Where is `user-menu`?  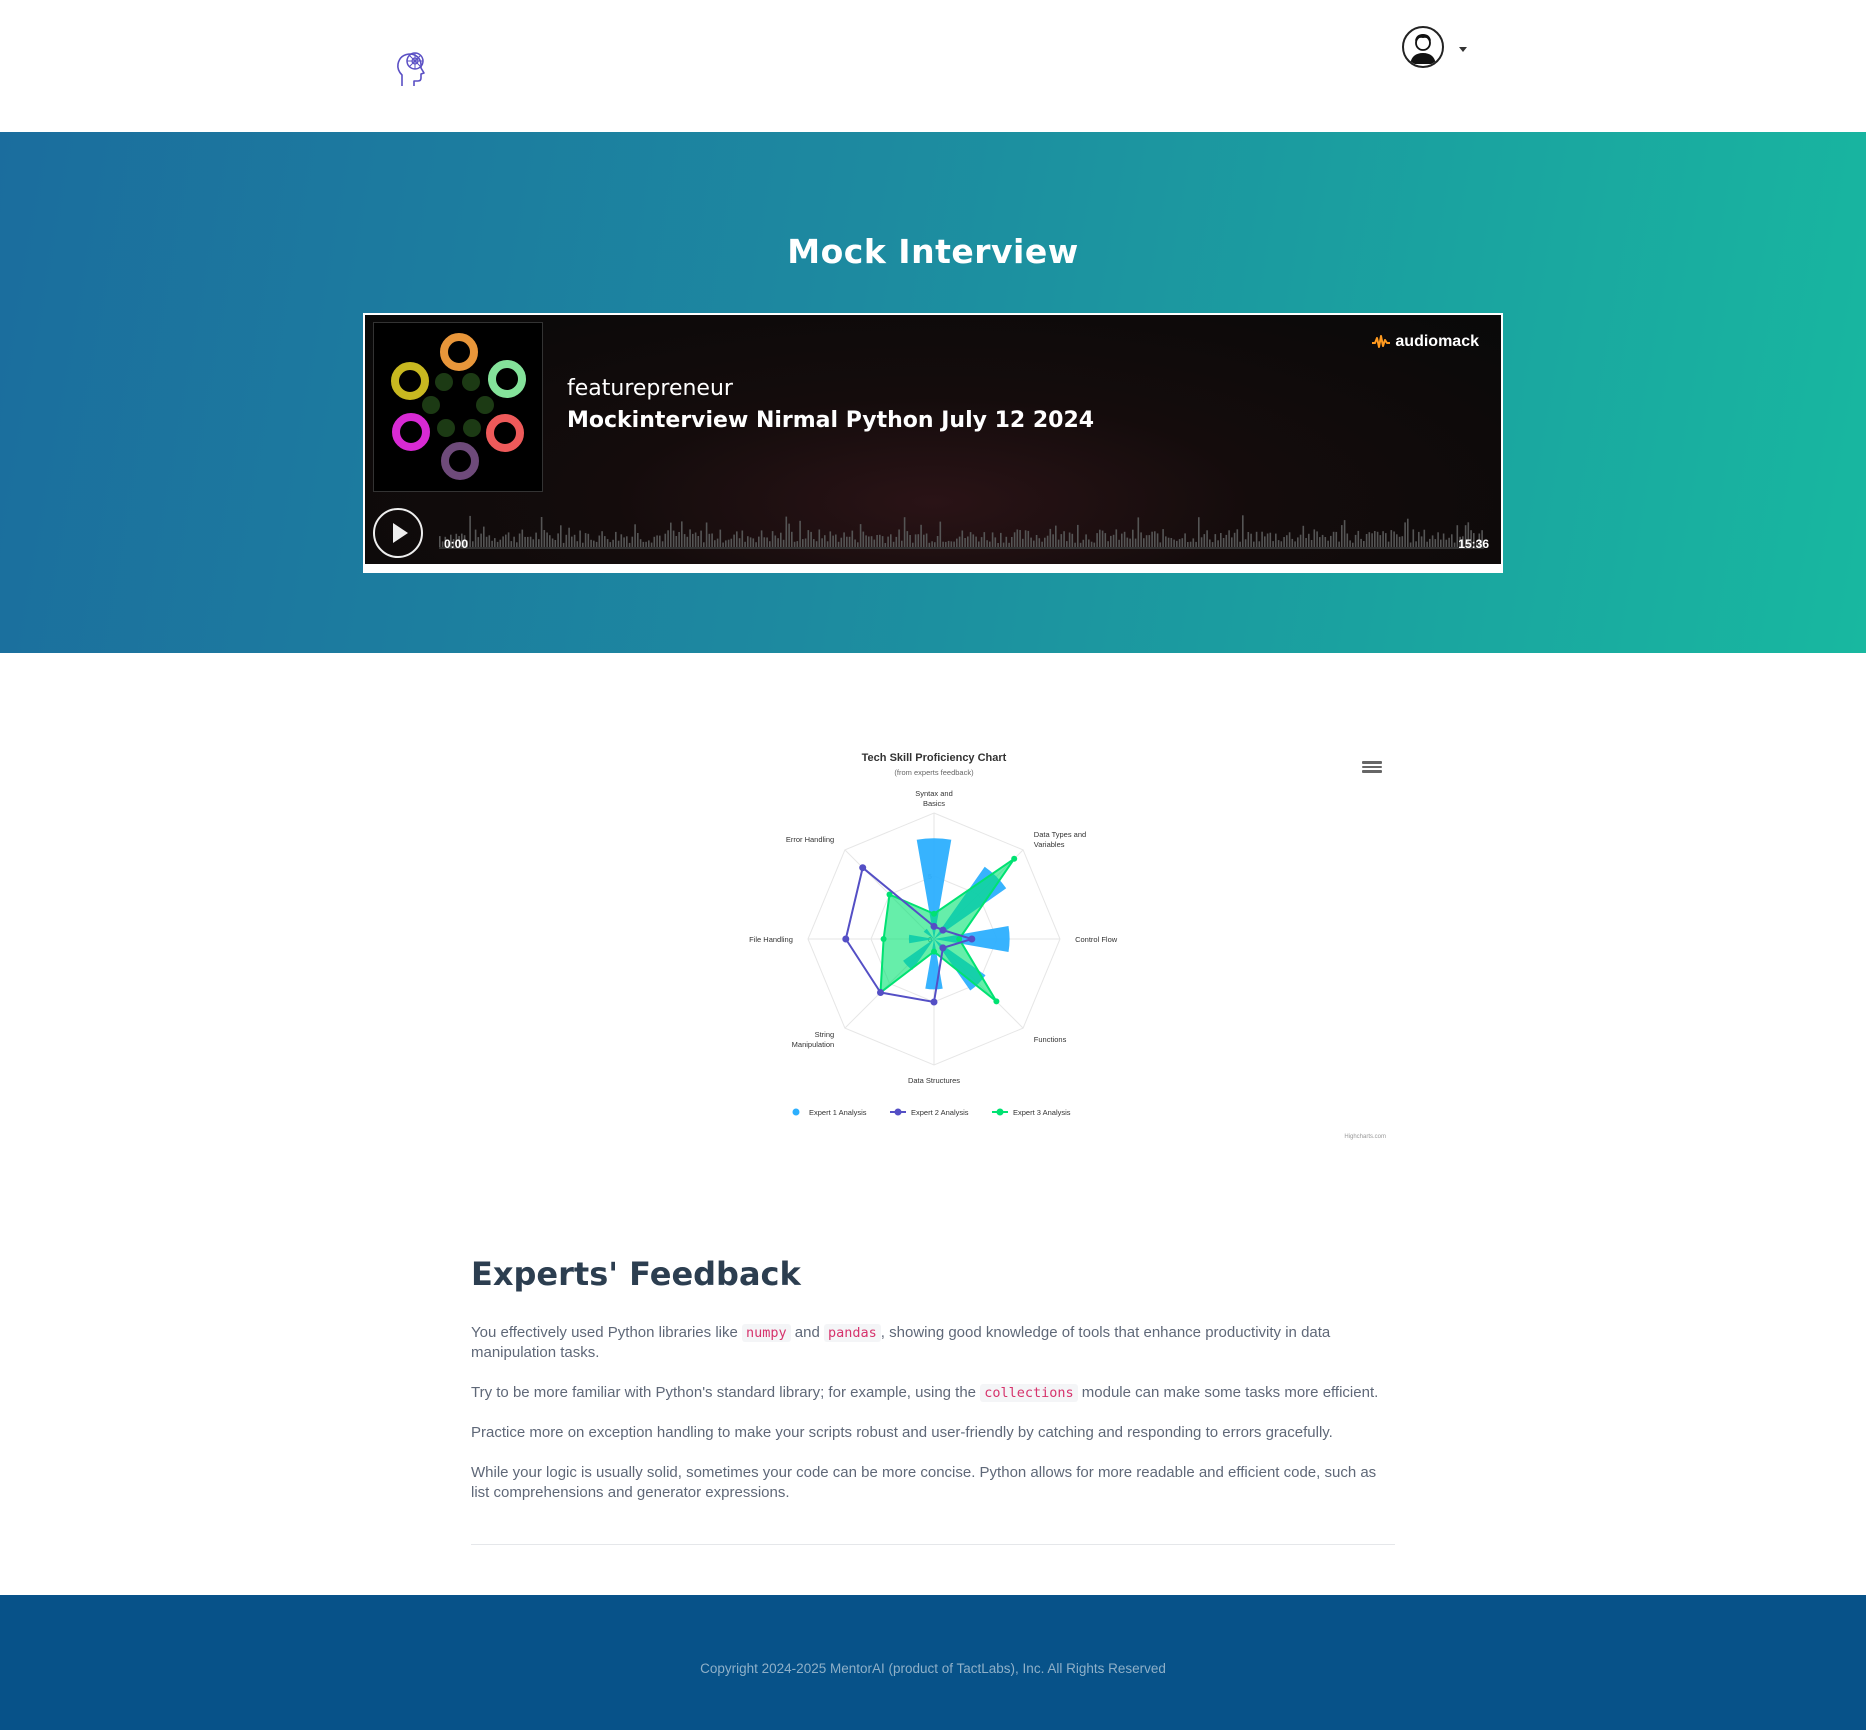
user-menu is located at coordinates (1437, 48).